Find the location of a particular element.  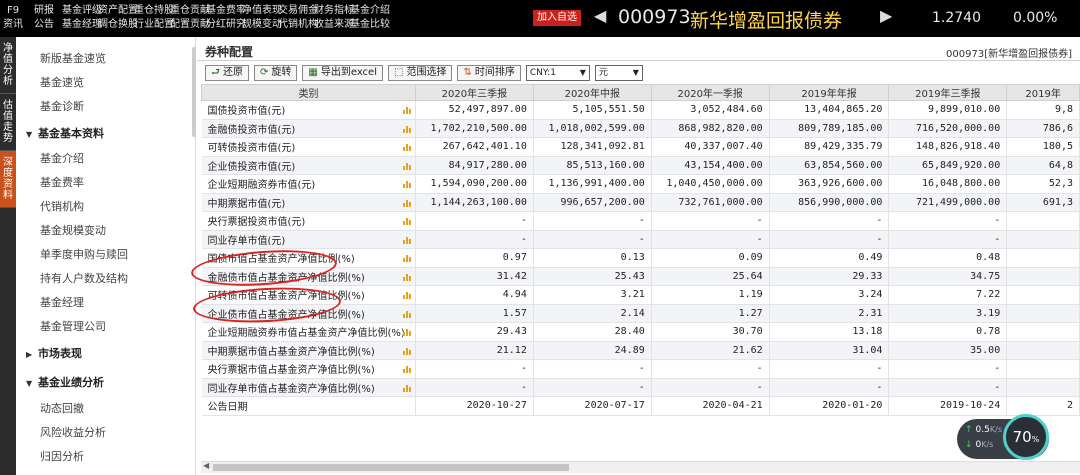

top-menu-label: 净值表现 is located at coordinates (262, 11).